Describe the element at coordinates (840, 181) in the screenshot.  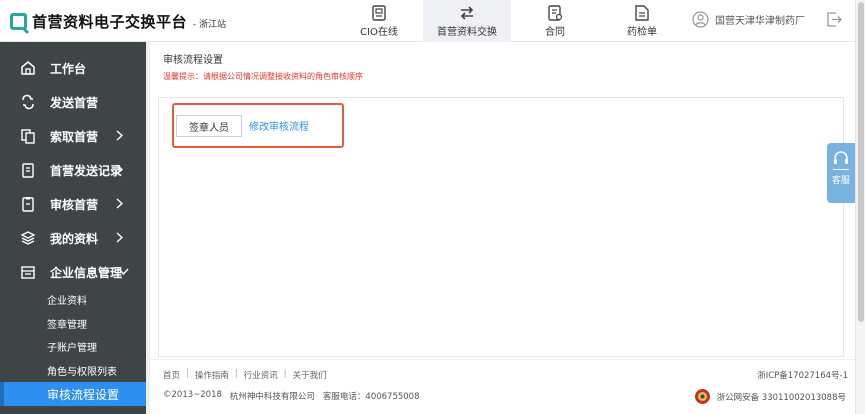
I see `customer-service-label: 客服` at that location.